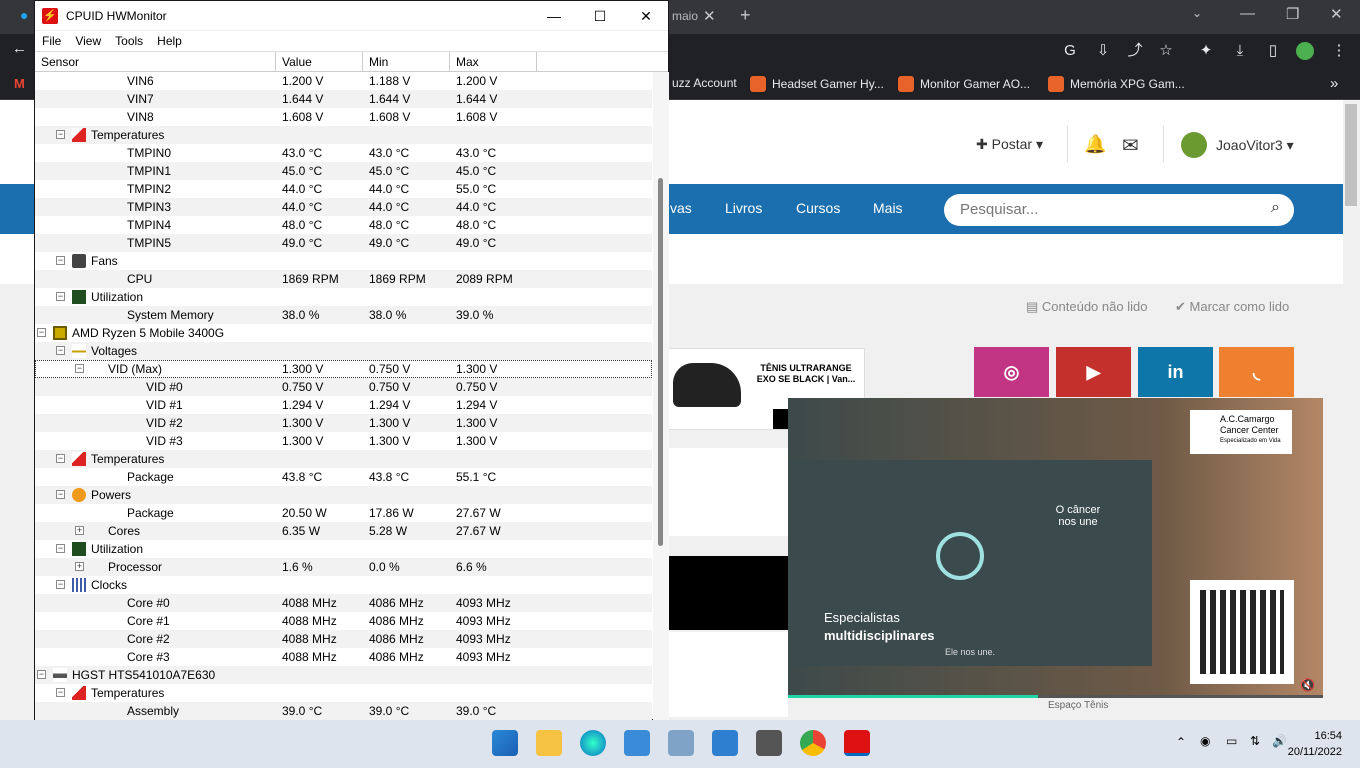 The height and width of the screenshot is (768, 1360). What do you see at coordinates (704, 83) in the screenshot?
I see `bookmark-item: uzz Account` at bounding box center [704, 83].